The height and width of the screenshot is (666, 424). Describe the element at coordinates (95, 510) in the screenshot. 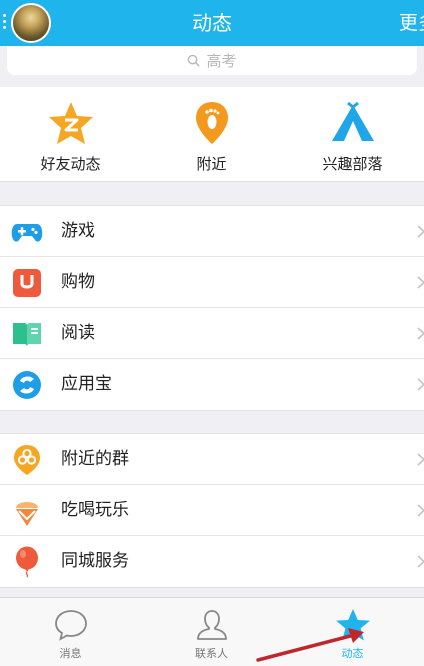

I see `list-item-label: 吃喝玩乐` at that location.